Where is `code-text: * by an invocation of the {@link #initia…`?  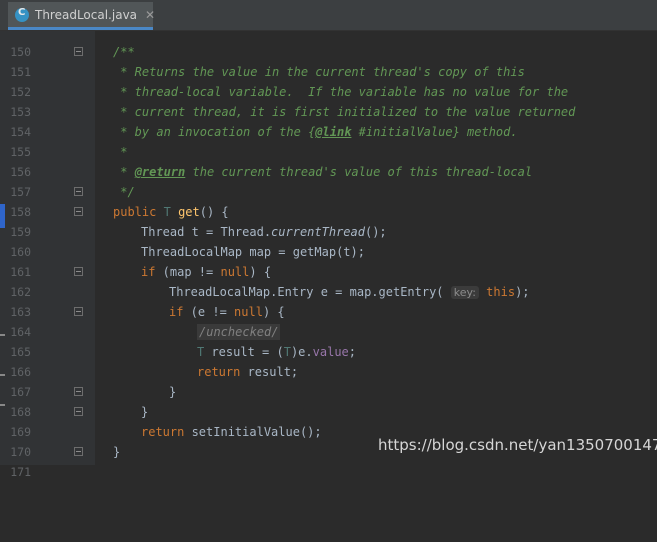 code-text: * by an invocation of the {@link #initia… is located at coordinates (315, 132).